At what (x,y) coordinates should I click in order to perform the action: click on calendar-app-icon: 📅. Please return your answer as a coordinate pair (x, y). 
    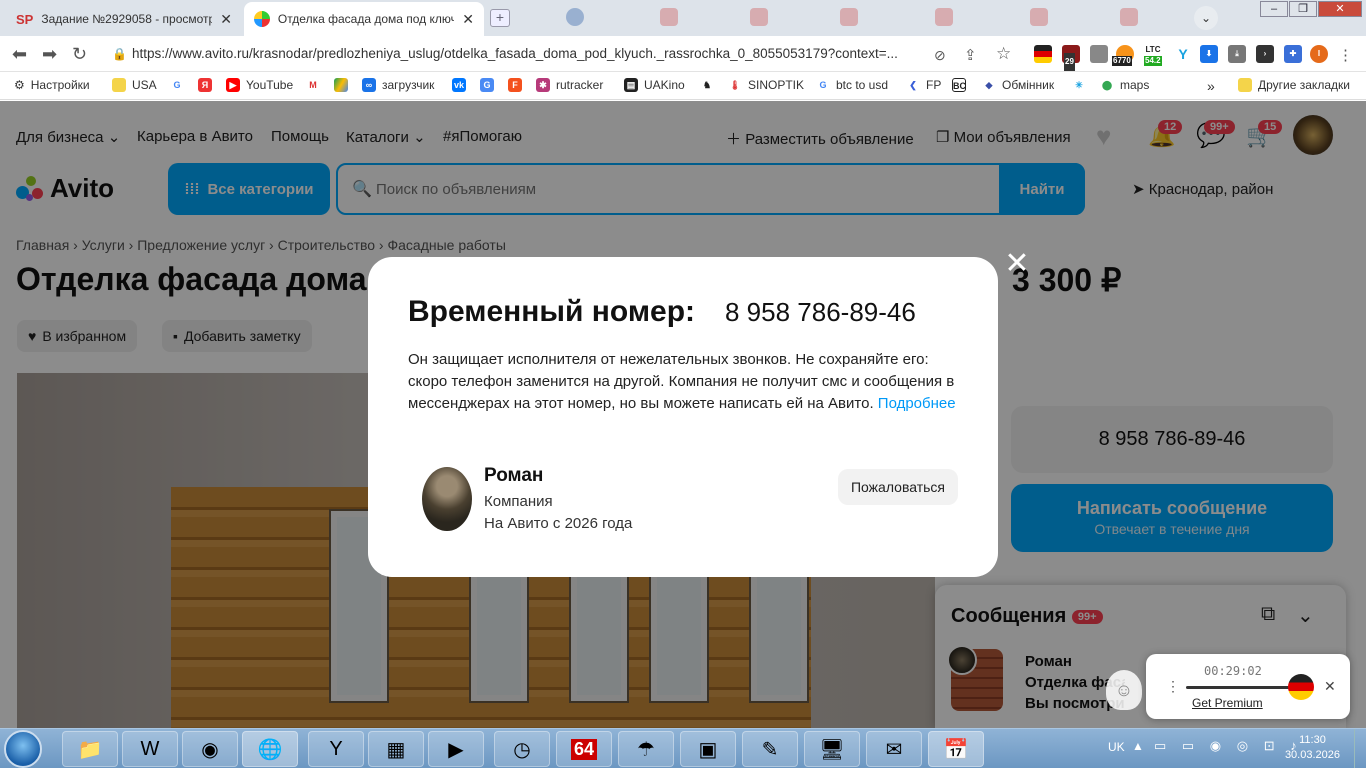
    Looking at the image, I should click on (956, 749).